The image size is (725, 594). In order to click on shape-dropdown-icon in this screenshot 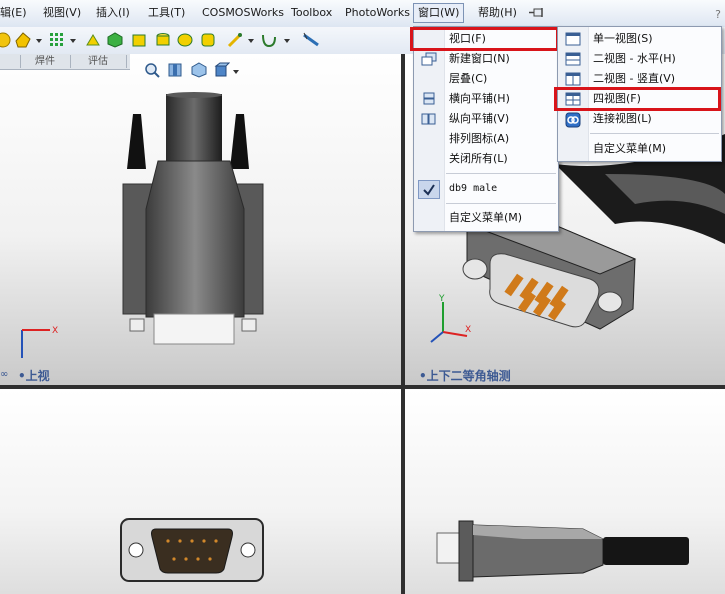, I will do `click(39, 41)`.